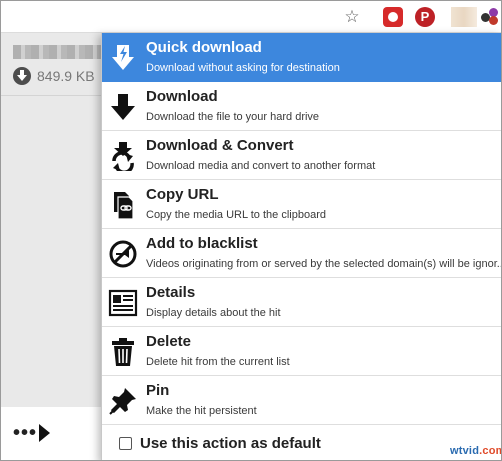 The height and width of the screenshot is (461, 502). I want to click on pin-icon, so click(122, 401).